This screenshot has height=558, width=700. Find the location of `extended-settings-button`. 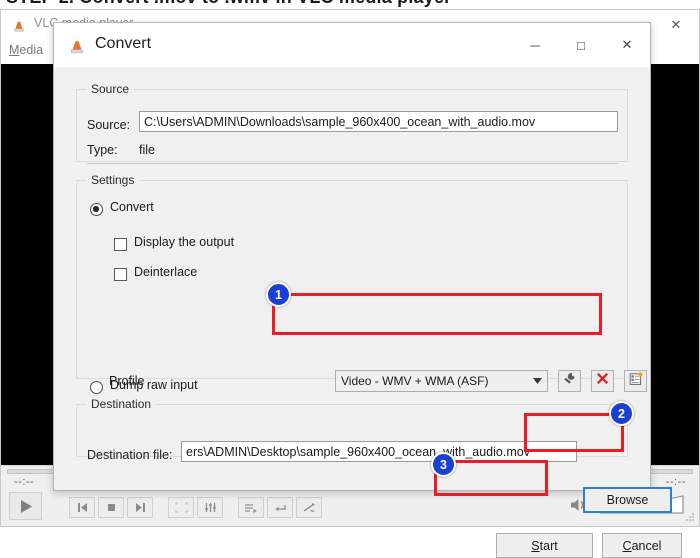

extended-settings-button is located at coordinates (210, 507).